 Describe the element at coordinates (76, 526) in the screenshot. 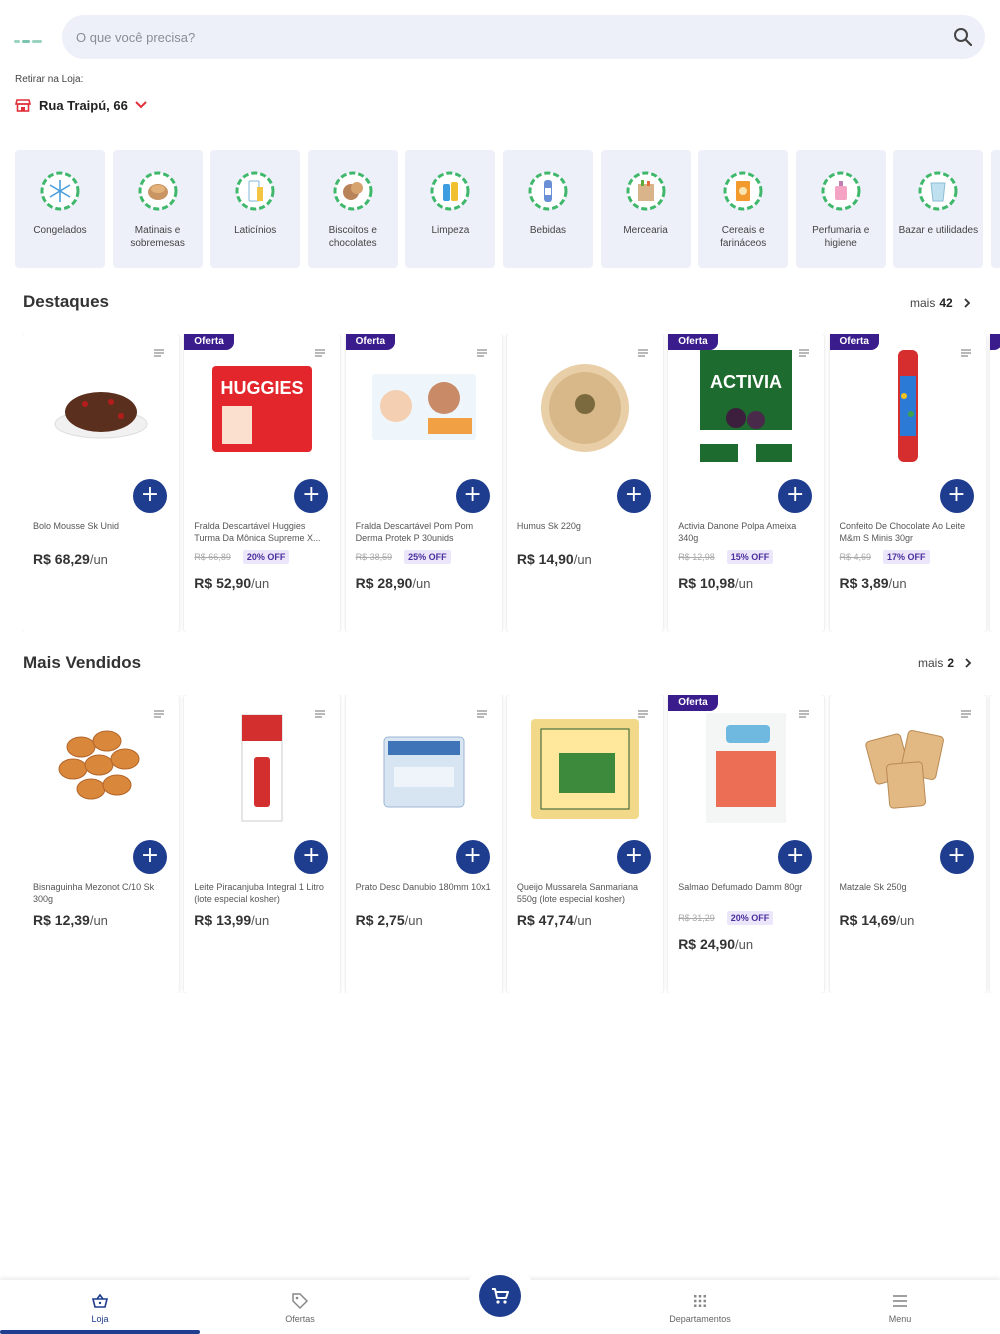

I see `product-name: Bolo Mousse Sk Unid` at that location.